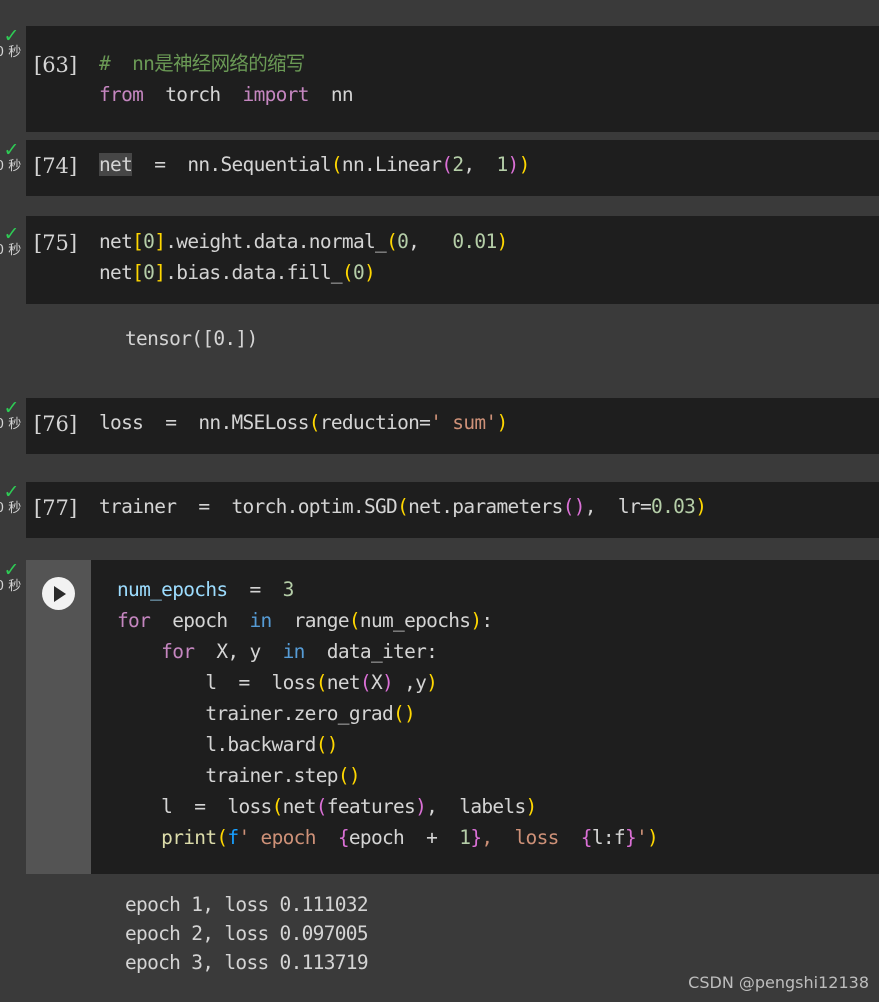 The image size is (879, 1002). I want to click on code-token: data_iter:, so click(376, 651).